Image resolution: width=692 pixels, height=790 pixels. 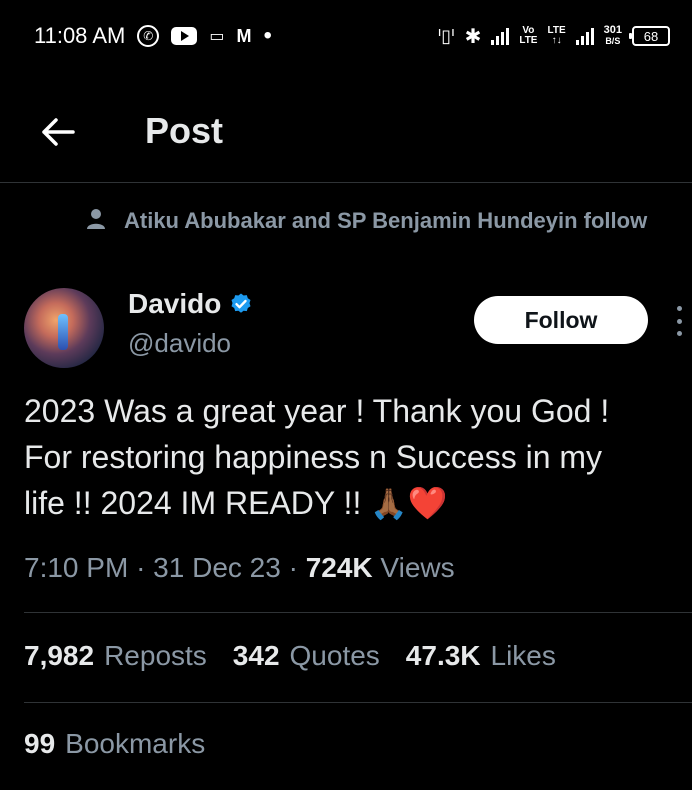 What do you see at coordinates (317, 411) in the screenshot?
I see `tweet-line-1: 2023 Was a great year ! Thank you God !` at bounding box center [317, 411].